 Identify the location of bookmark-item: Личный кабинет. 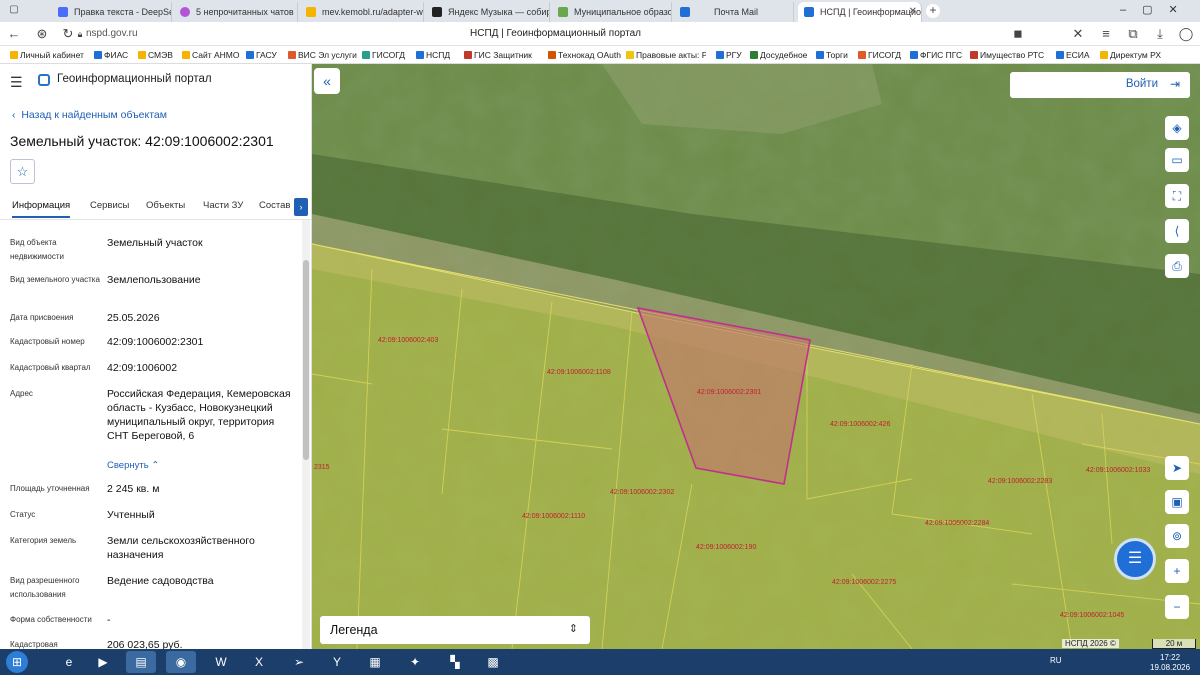
(47, 55).